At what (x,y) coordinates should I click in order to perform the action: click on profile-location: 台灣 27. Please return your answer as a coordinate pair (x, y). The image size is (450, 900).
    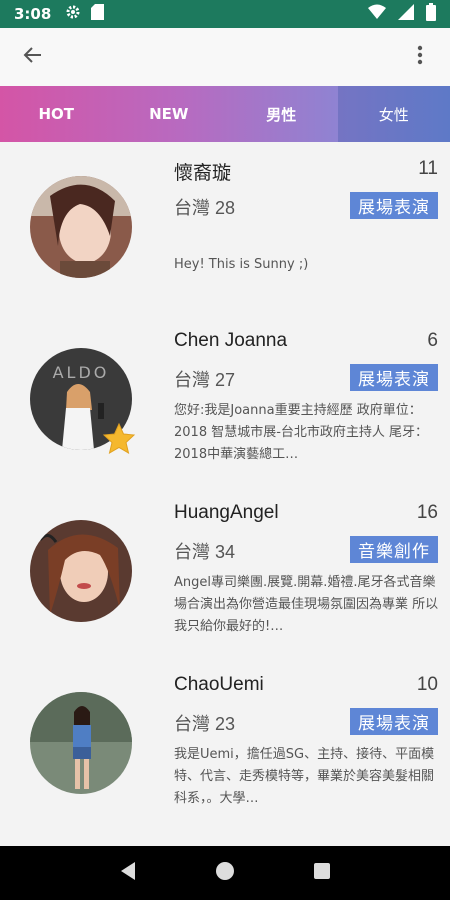
    Looking at the image, I should click on (205, 380).